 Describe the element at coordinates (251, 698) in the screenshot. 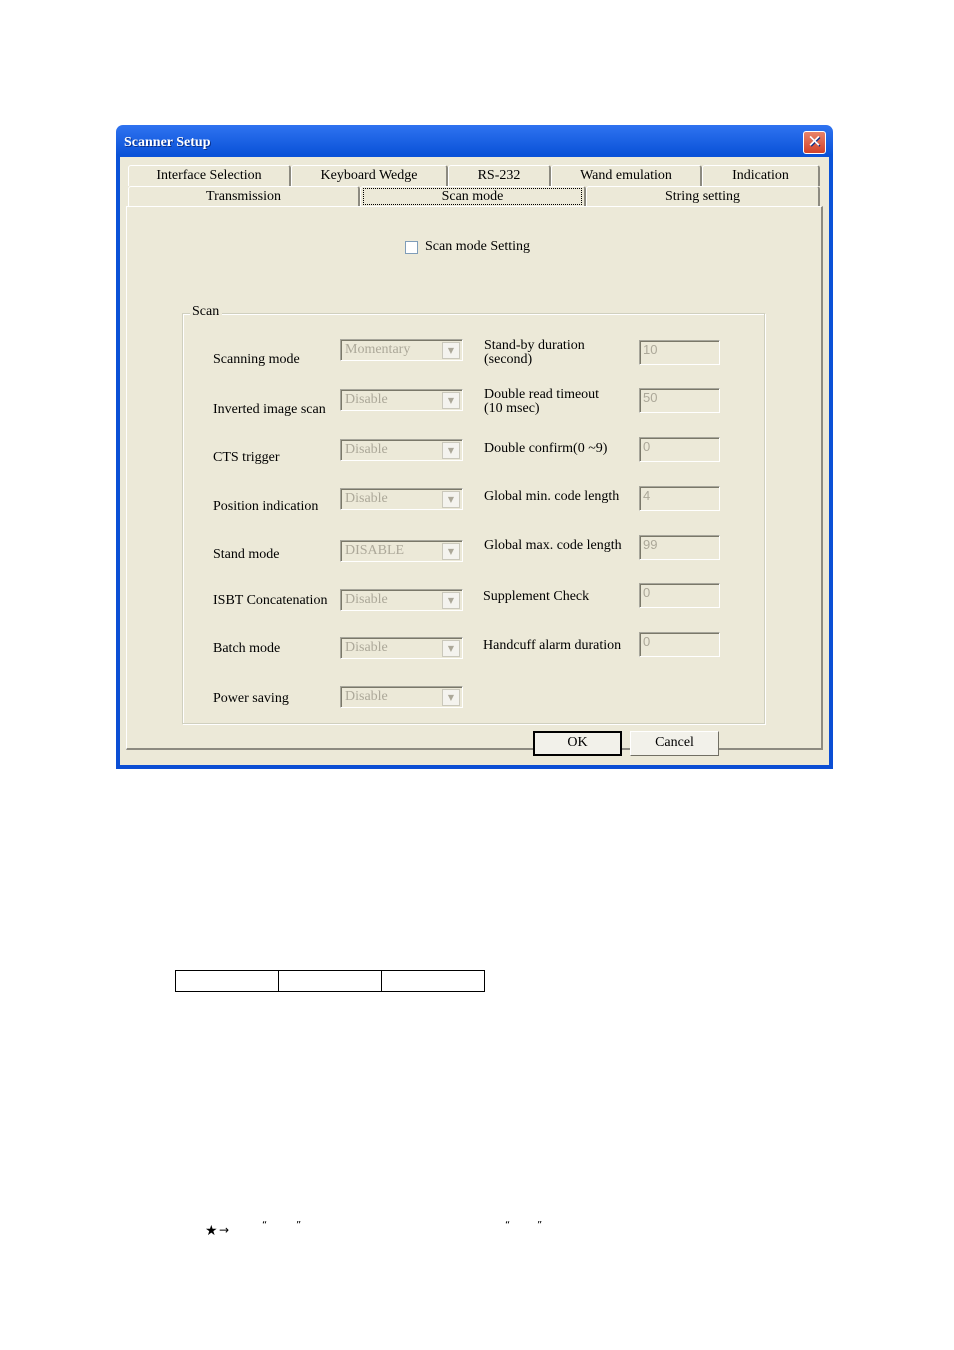

I see `power-saving-label: Power saving` at that location.